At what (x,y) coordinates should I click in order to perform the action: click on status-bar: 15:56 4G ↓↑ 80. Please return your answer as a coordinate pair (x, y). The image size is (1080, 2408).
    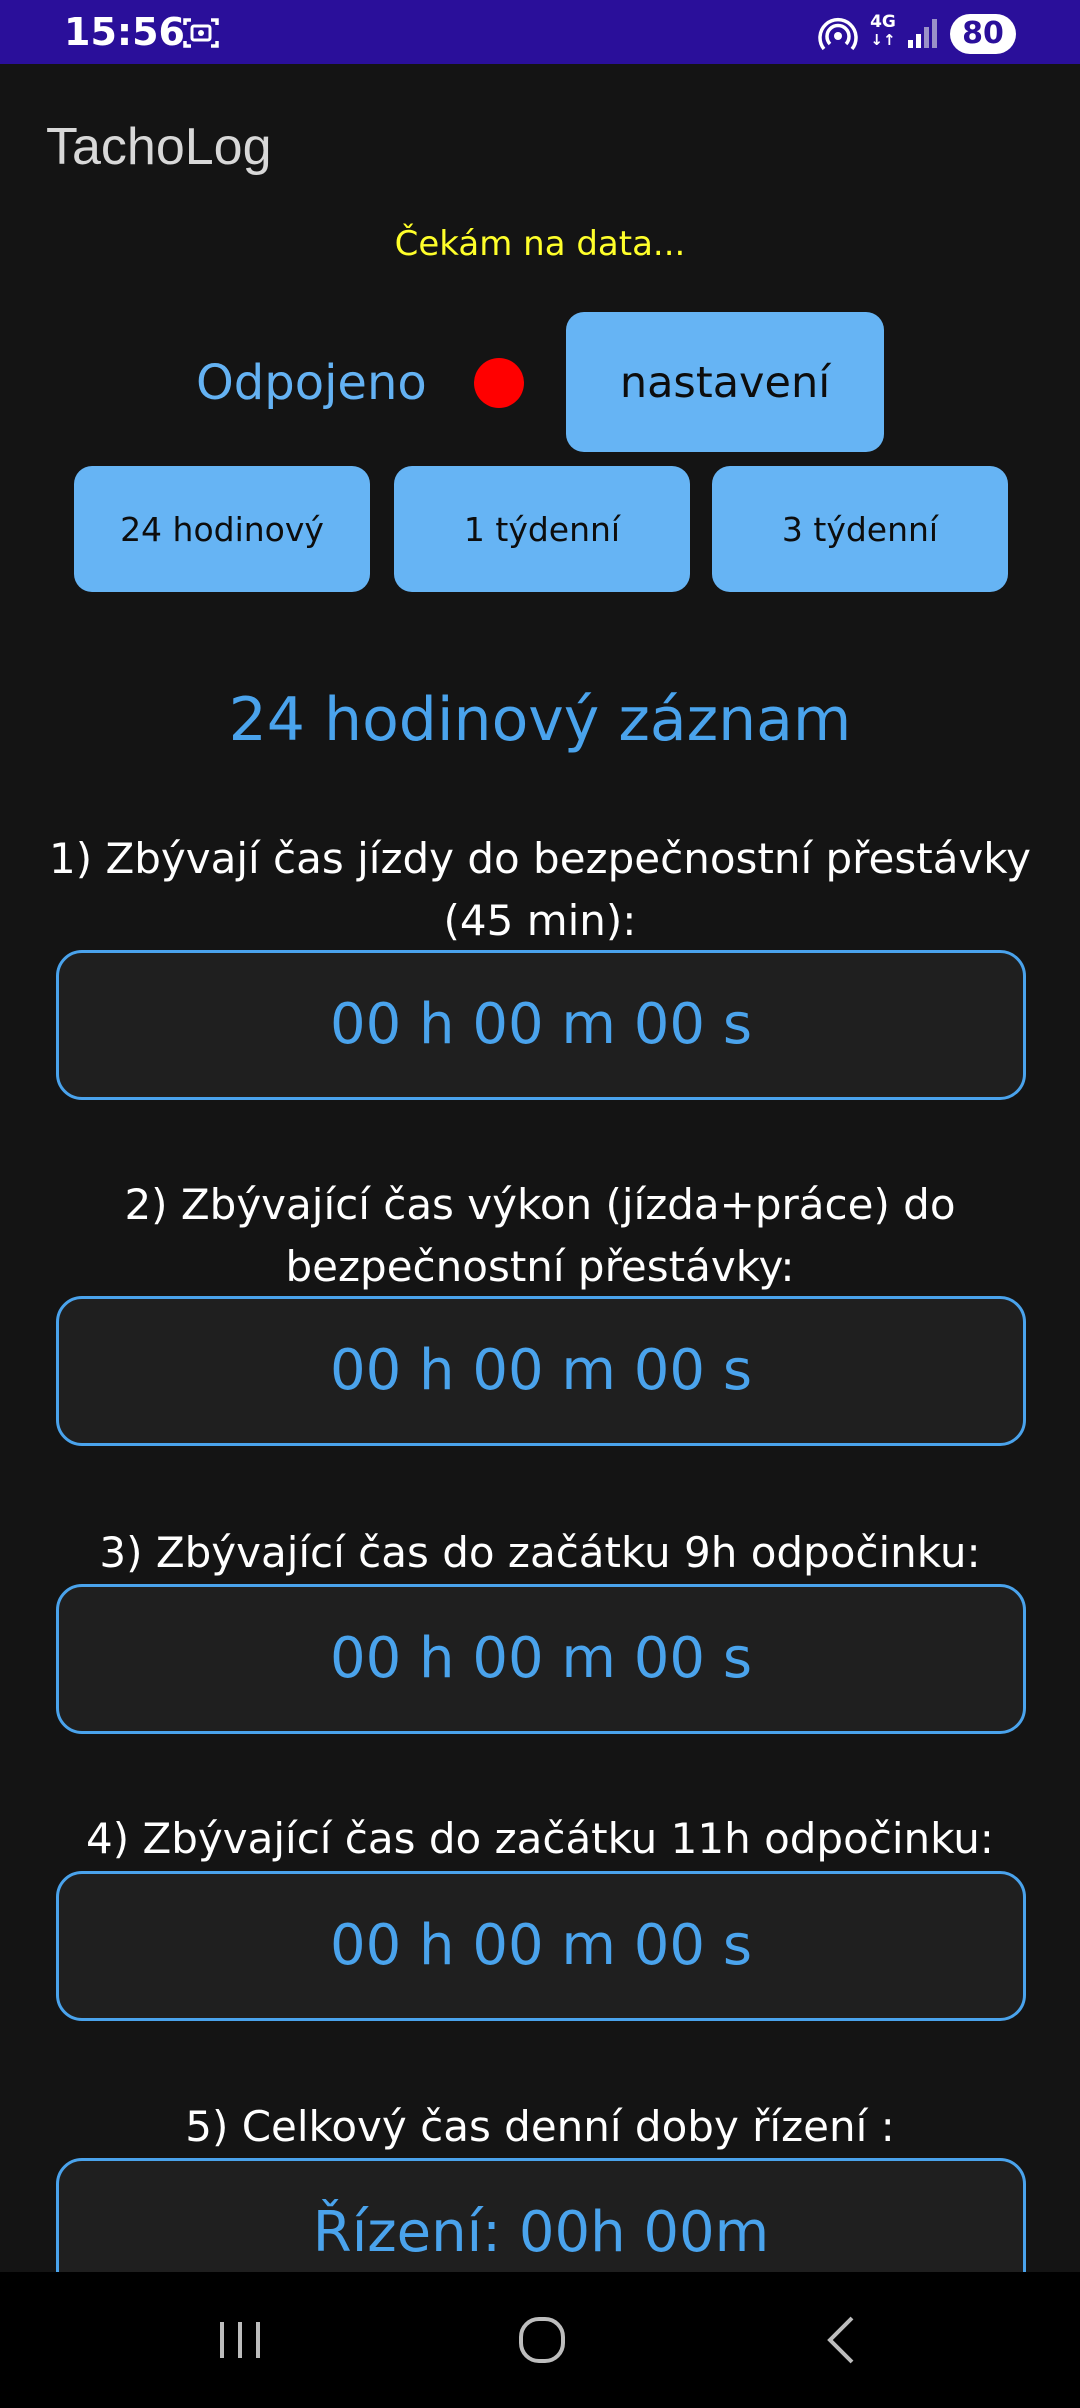
    Looking at the image, I should click on (540, 32).